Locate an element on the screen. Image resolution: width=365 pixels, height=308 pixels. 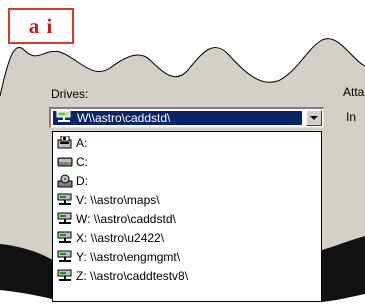
annotation-callout: a i is located at coordinates (41, 26).